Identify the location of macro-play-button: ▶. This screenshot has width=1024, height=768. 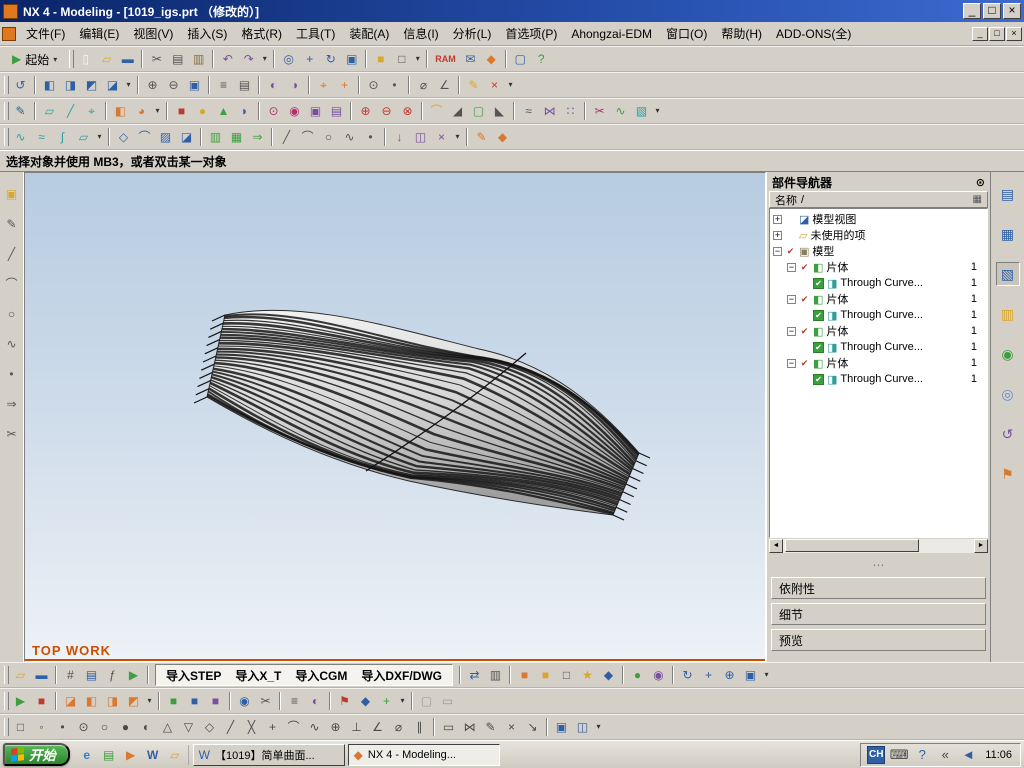
(133, 675).